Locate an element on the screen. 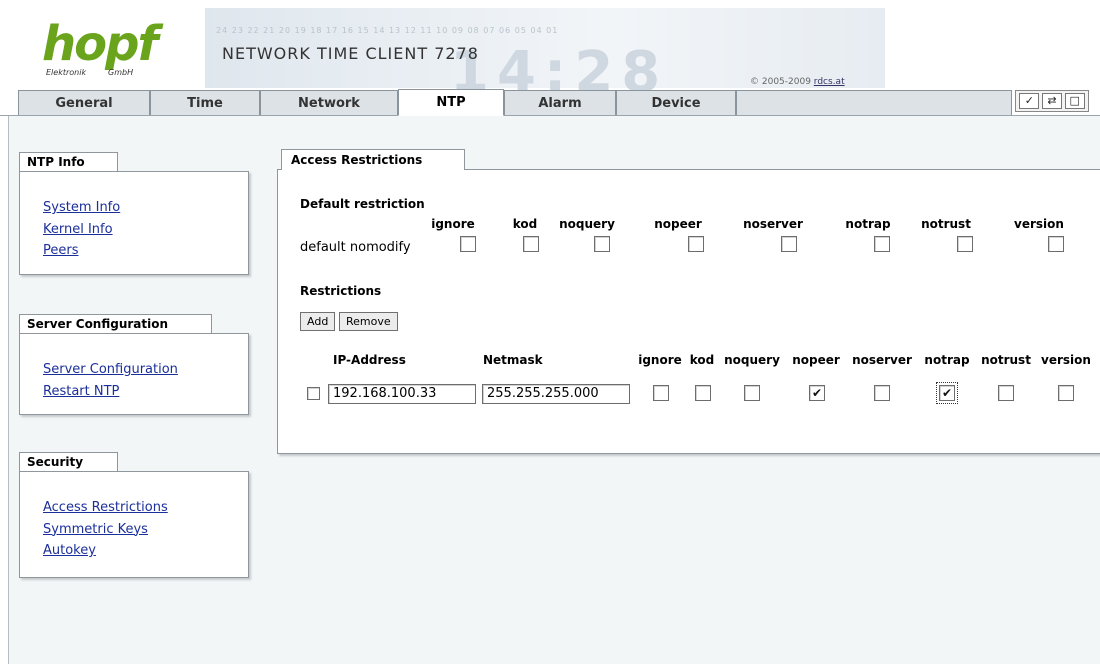 Image resolution: width=1100 pixels, height=664 pixels. add-button: Add is located at coordinates (318, 321).